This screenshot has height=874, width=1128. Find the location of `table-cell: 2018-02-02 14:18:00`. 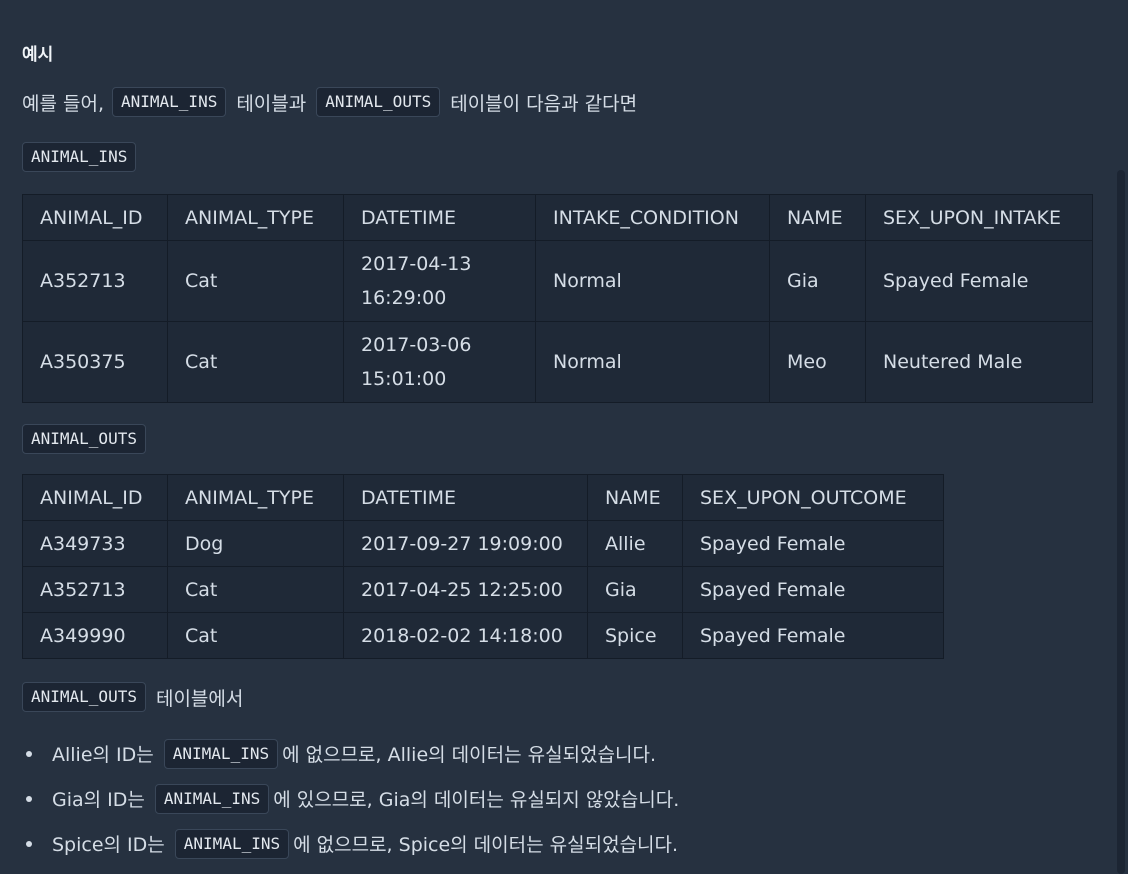

table-cell: 2018-02-02 14:18:00 is located at coordinates (465, 635).